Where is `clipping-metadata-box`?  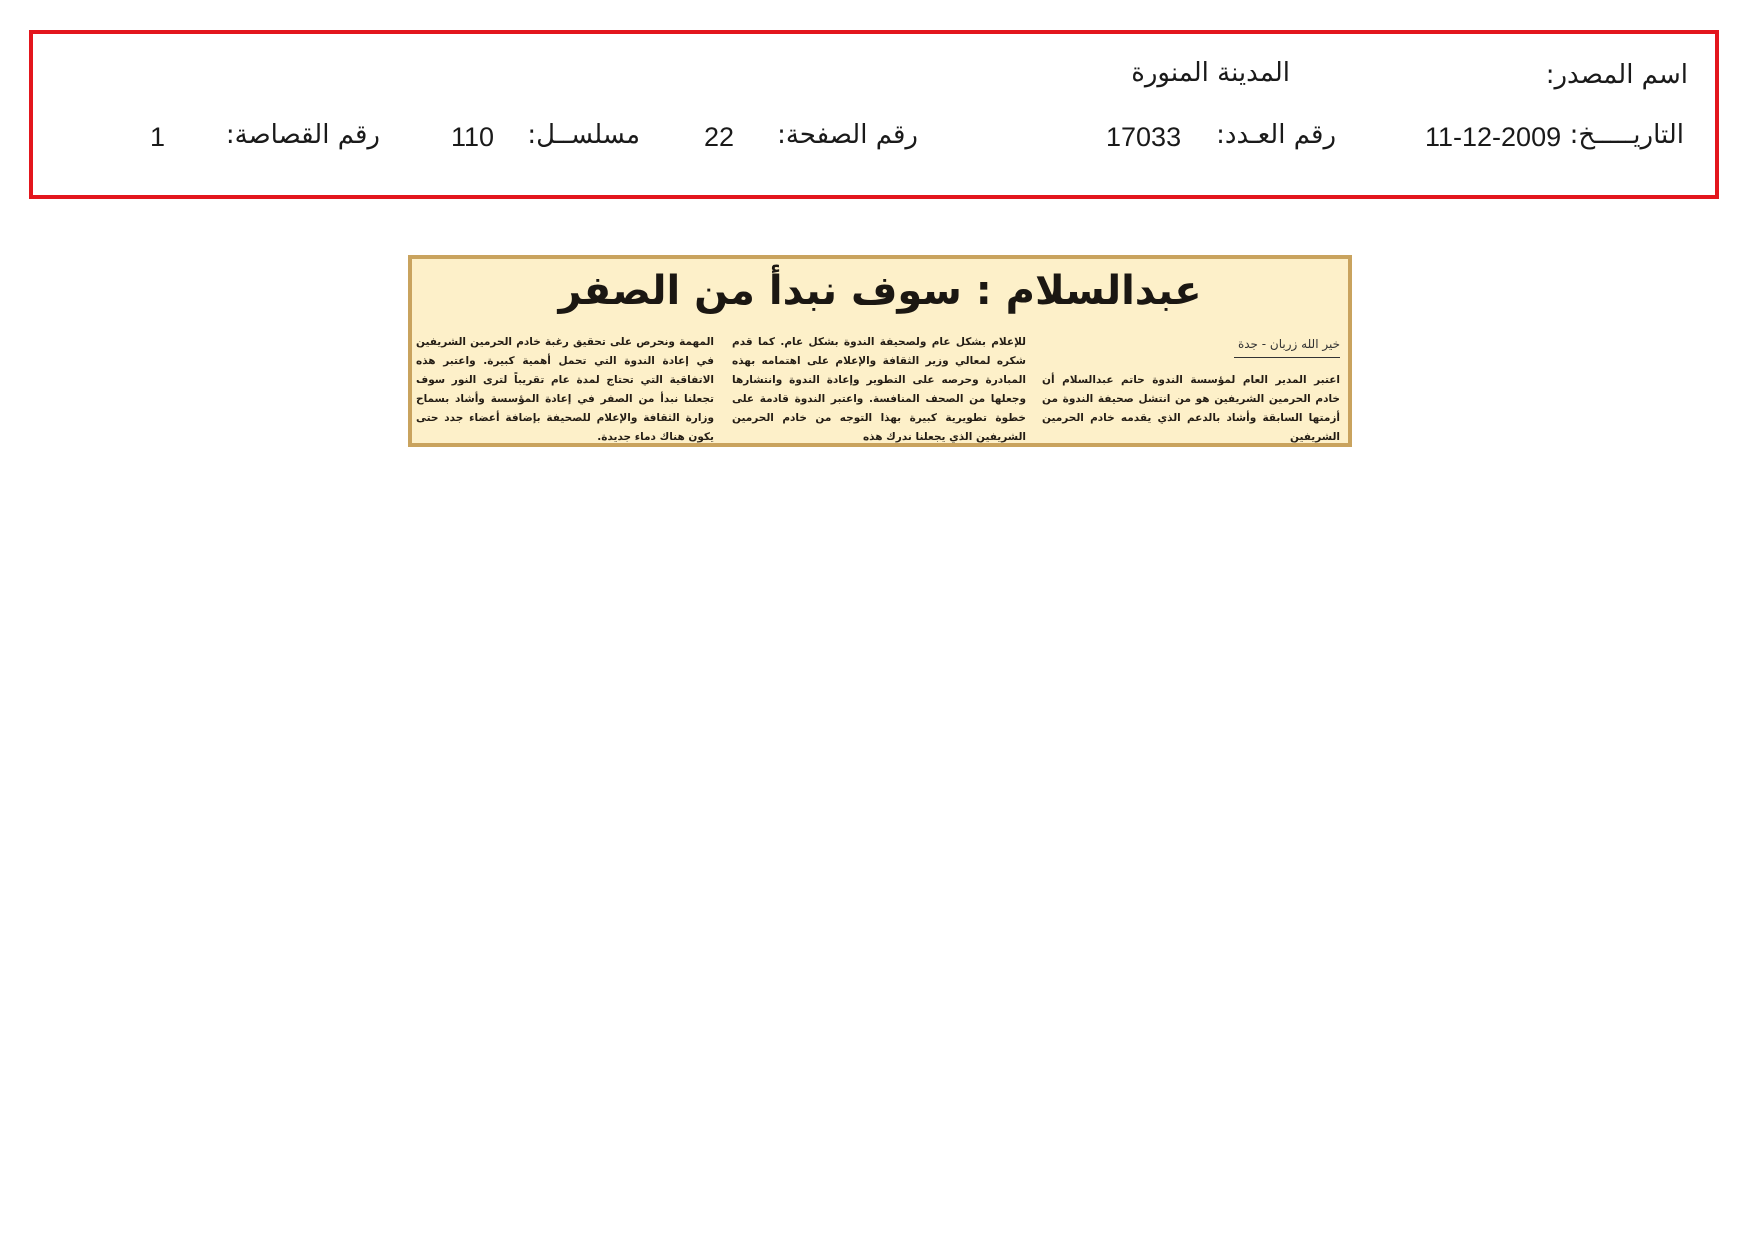 clipping-metadata-box is located at coordinates (874, 114).